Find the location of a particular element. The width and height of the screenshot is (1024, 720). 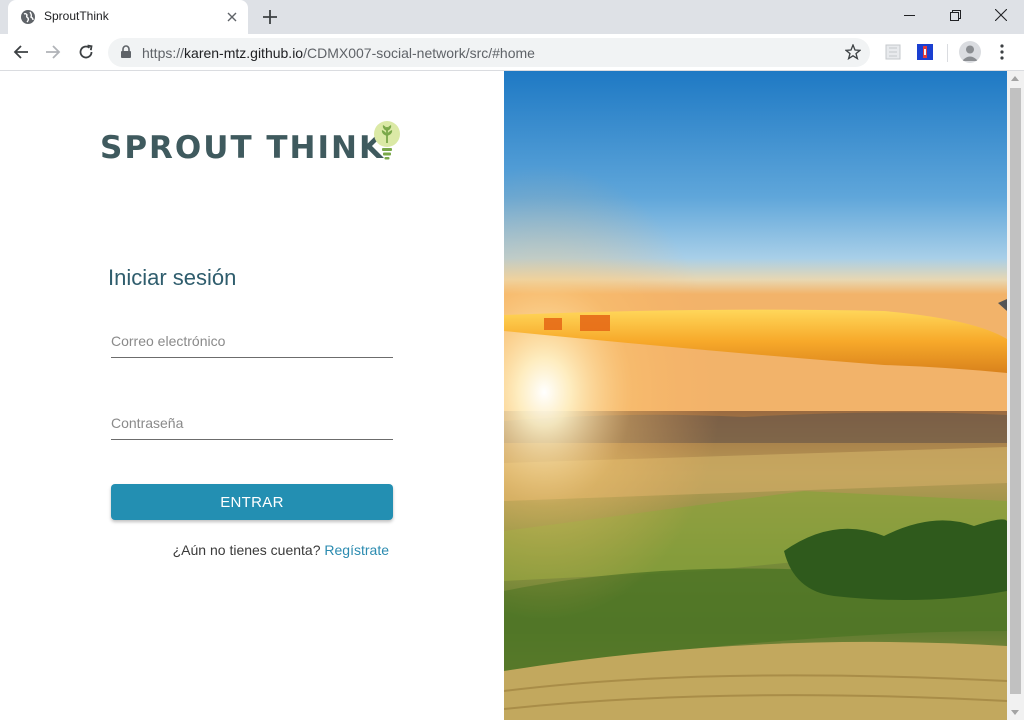

page-scrollbar is located at coordinates (1015, 395).